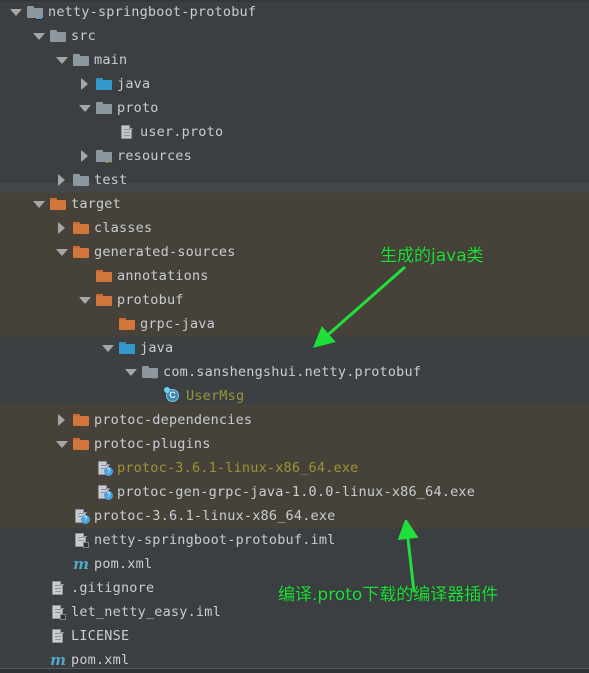 This screenshot has height=673, width=589. I want to click on folder-module-root-icon, so click(35, 12).